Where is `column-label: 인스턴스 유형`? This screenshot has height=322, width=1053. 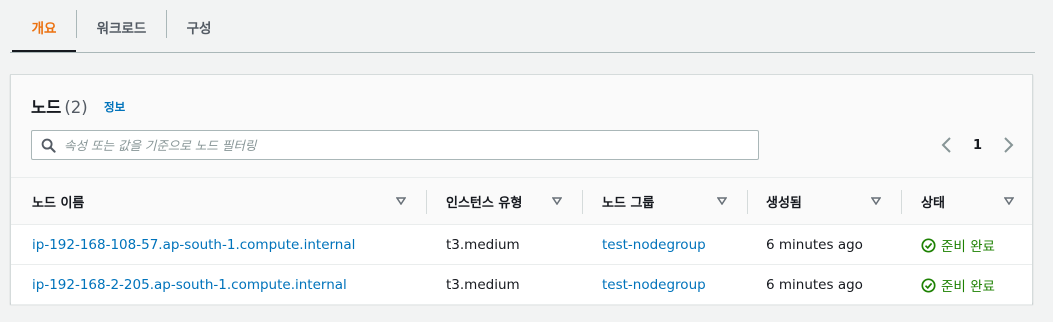 column-label: 인스턴스 유형 is located at coordinates (484, 203).